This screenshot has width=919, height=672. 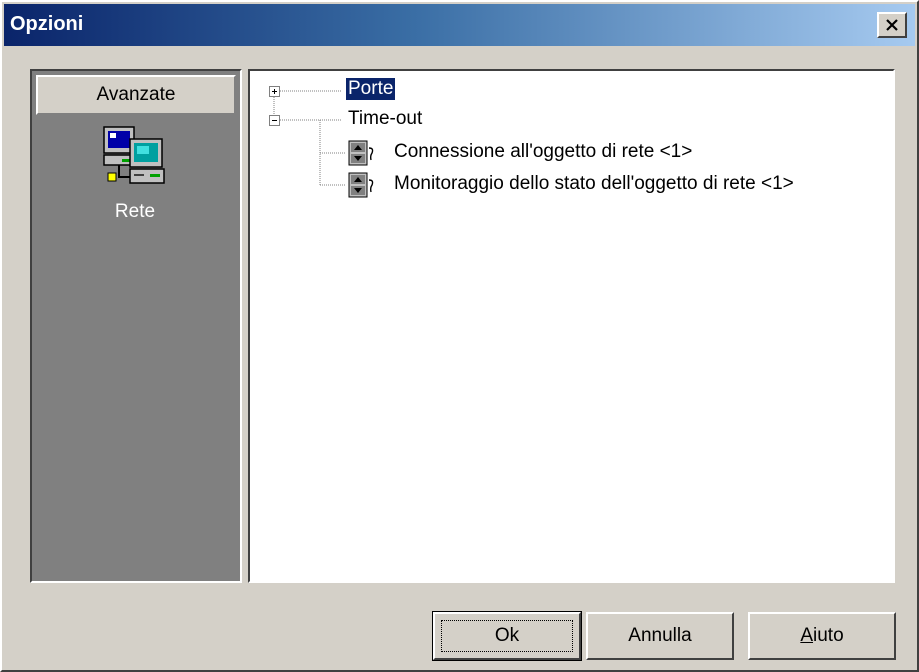 I want to click on window-title: Opzioni, so click(x=47, y=24).